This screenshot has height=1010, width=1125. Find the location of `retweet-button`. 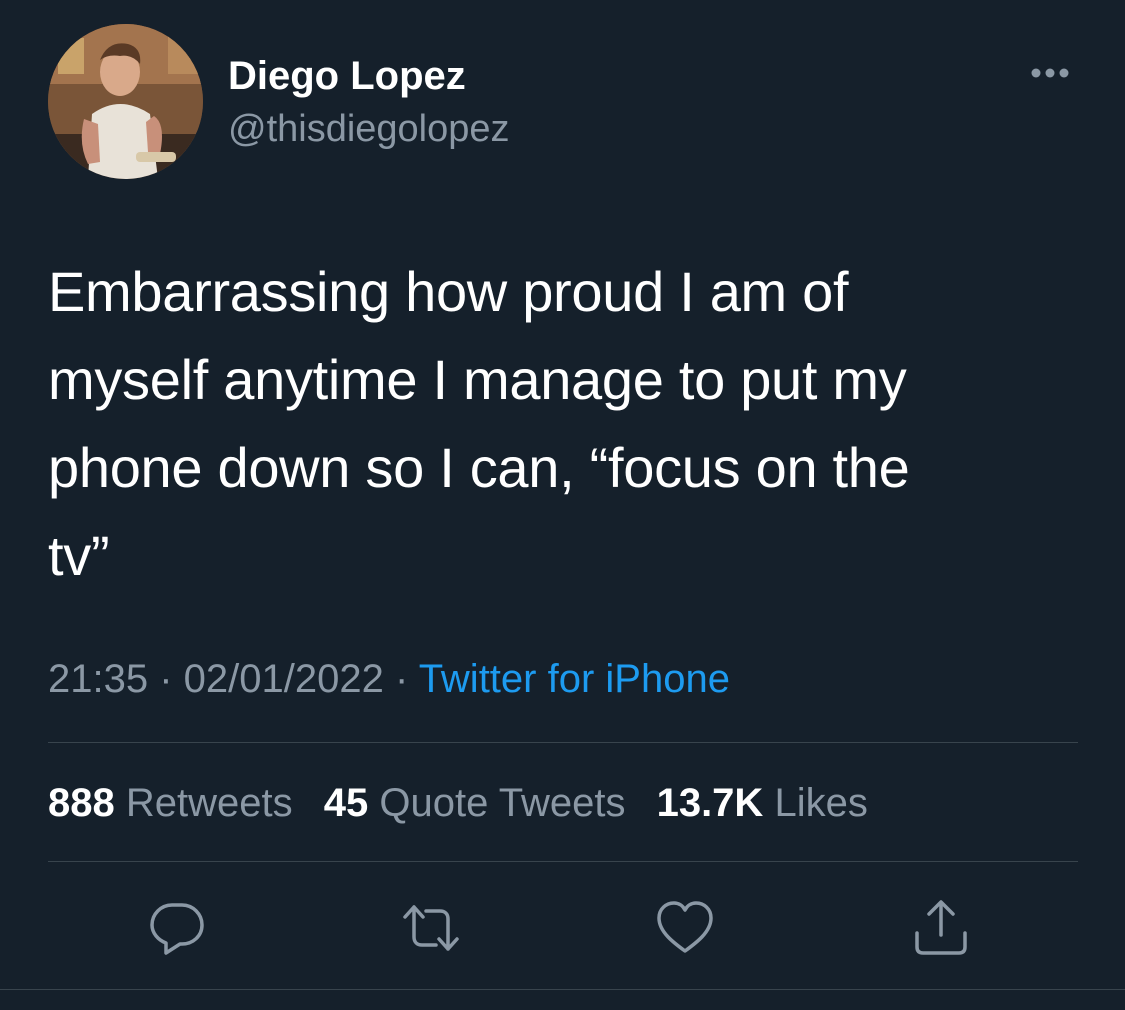

retweet-button is located at coordinates (431, 928).